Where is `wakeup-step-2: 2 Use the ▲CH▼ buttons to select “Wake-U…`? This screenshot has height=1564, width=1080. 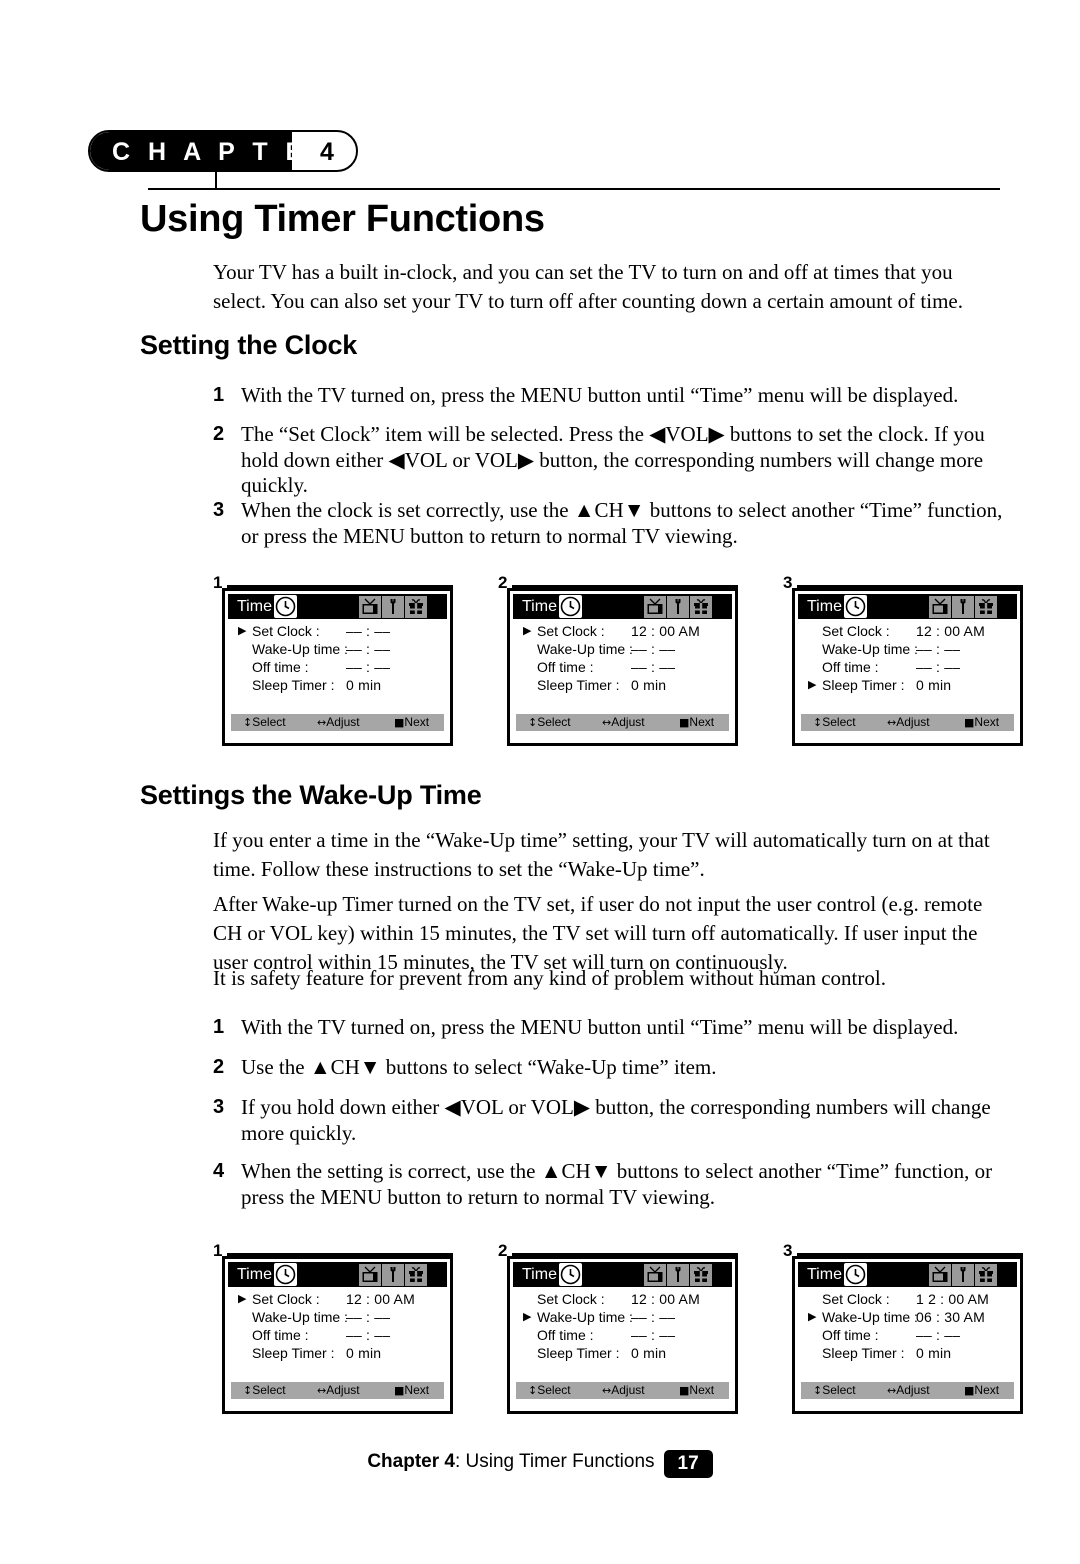
wakeup-step-2: 2 Use the ▲CH▼ buttons to select “Wake-U… is located at coordinates (608, 1068).